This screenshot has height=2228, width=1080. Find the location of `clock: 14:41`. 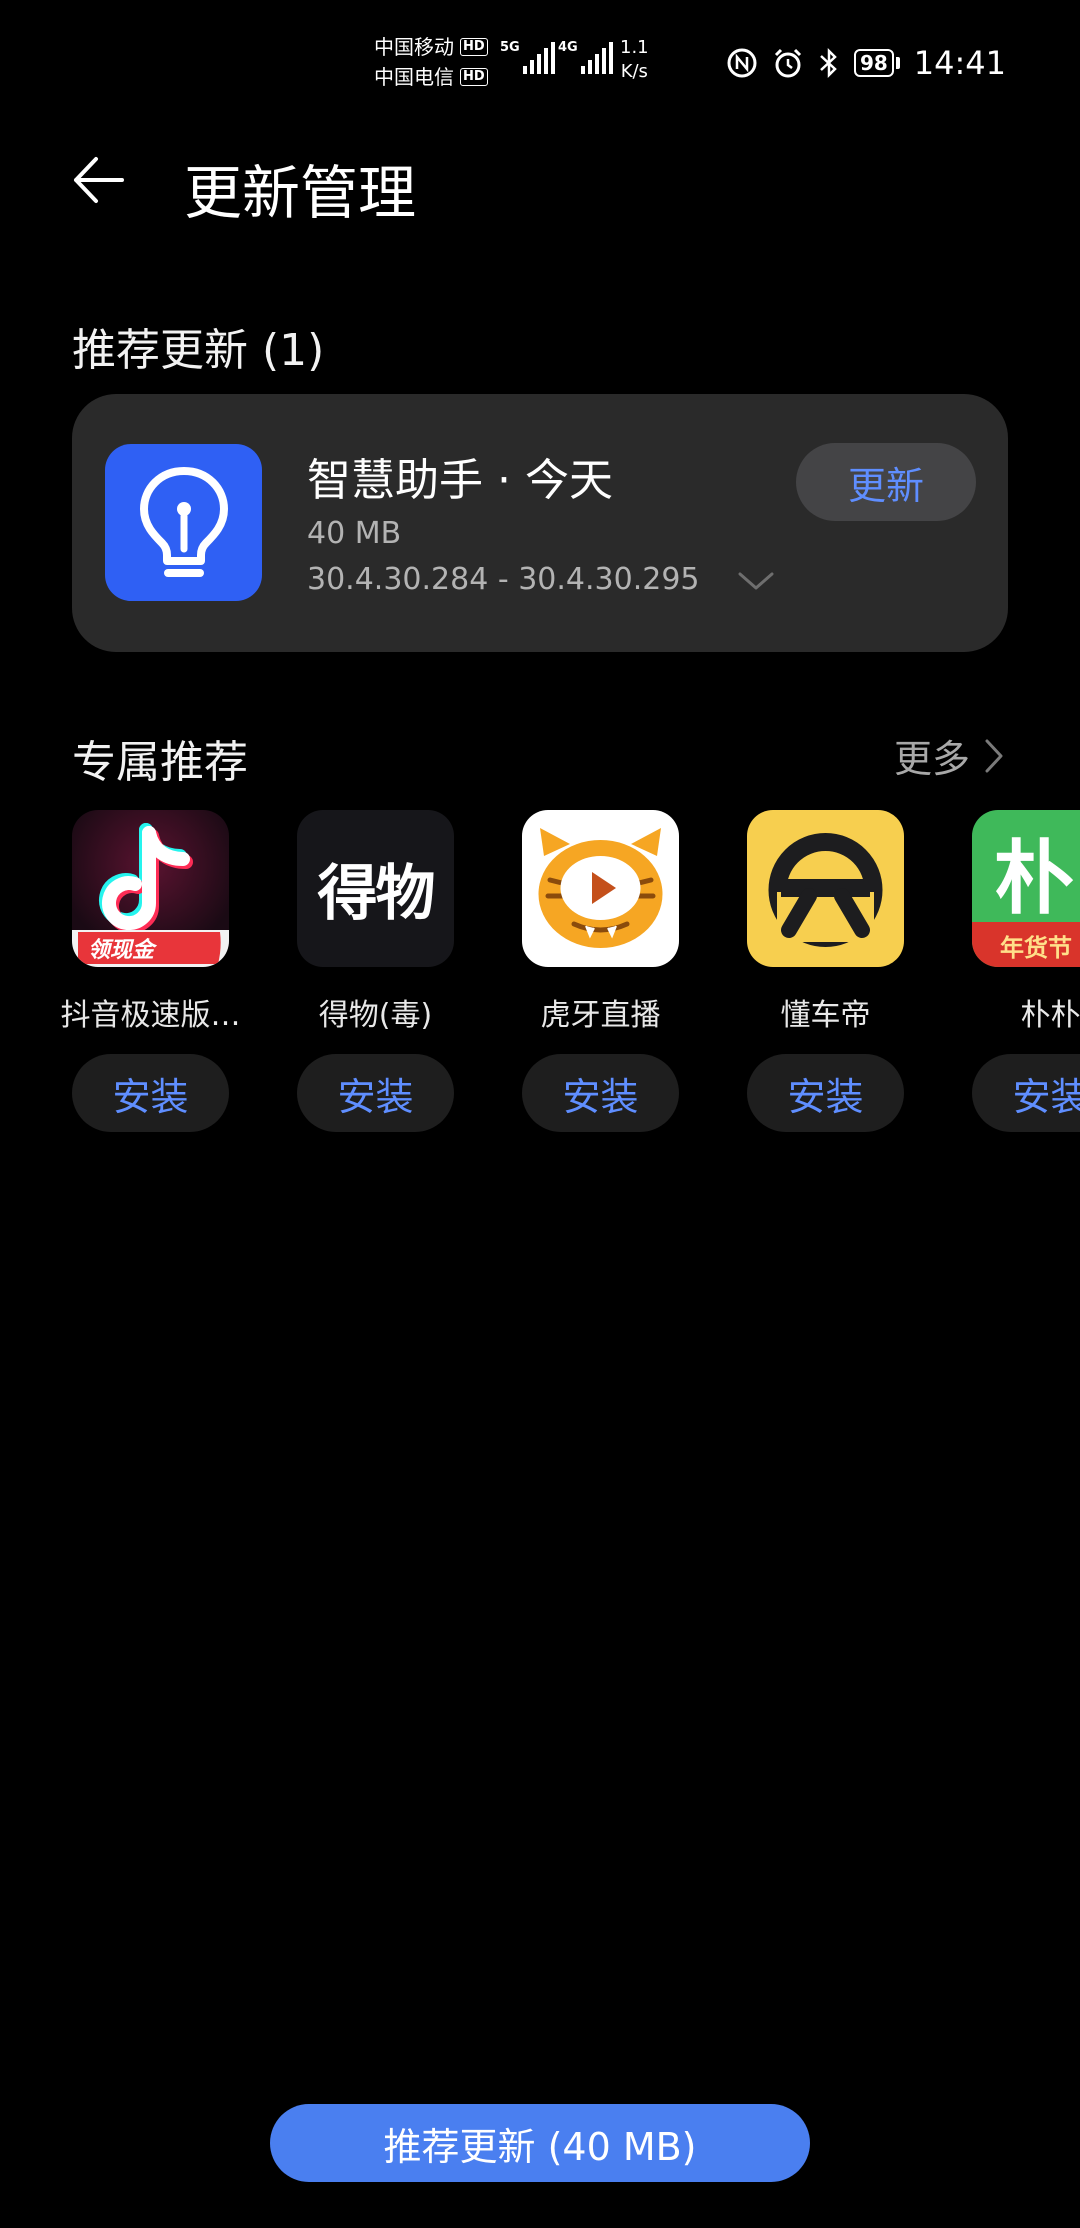

clock: 14:41 is located at coordinates (959, 63).